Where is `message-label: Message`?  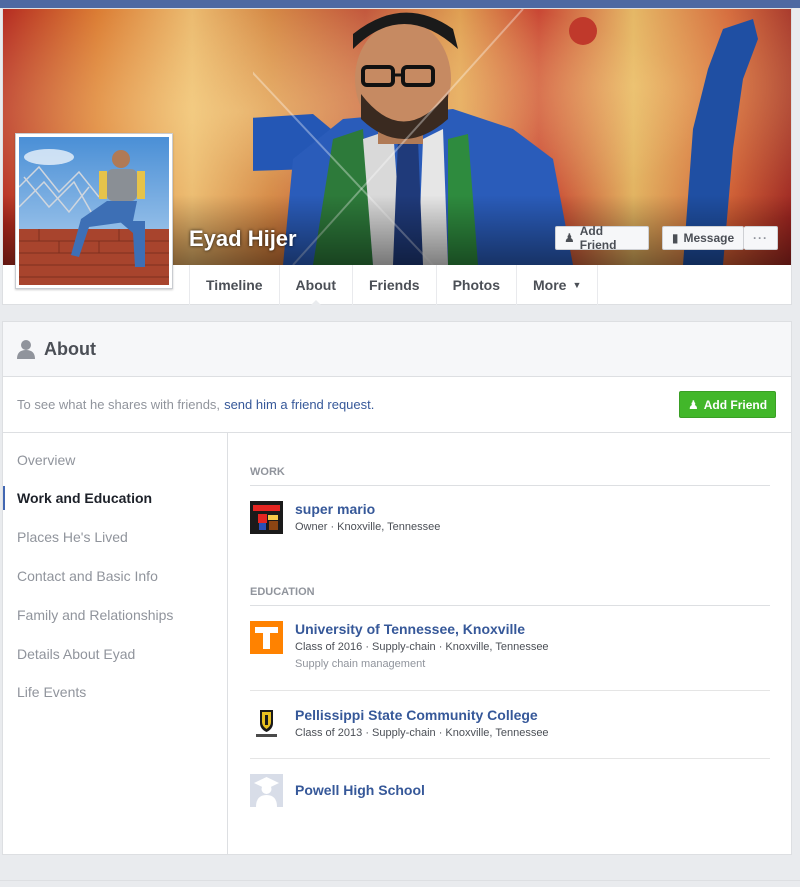
message-label: Message is located at coordinates (709, 238).